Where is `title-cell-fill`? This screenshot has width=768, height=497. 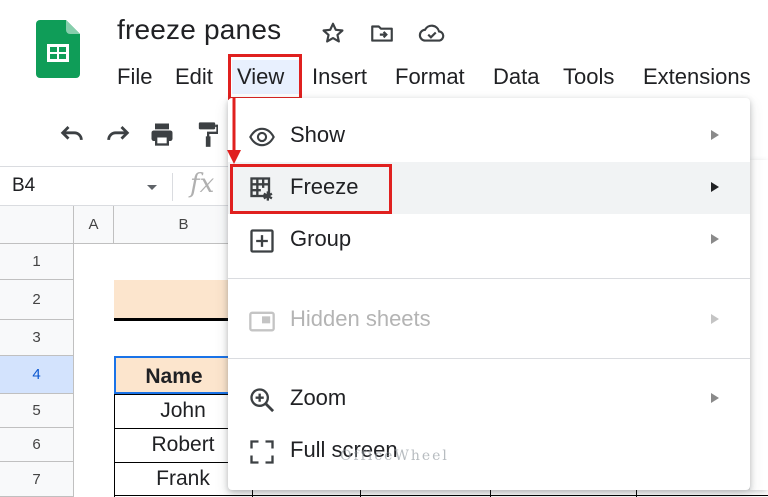
title-cell-fill is located at coordinates (174, 299).